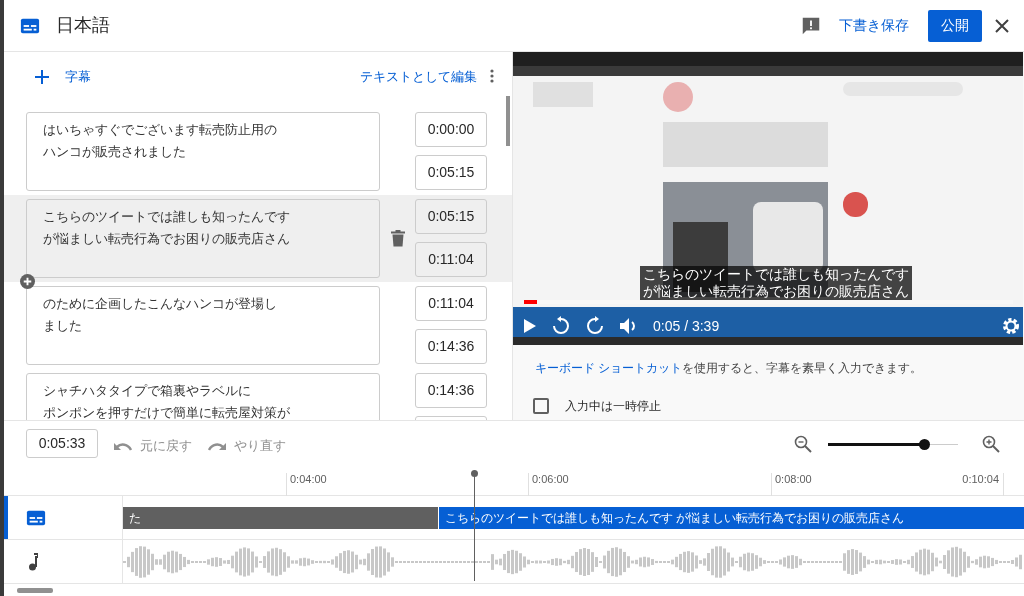  I want to click on playback-time: 0:05 / 3:39, so click(686, 326).